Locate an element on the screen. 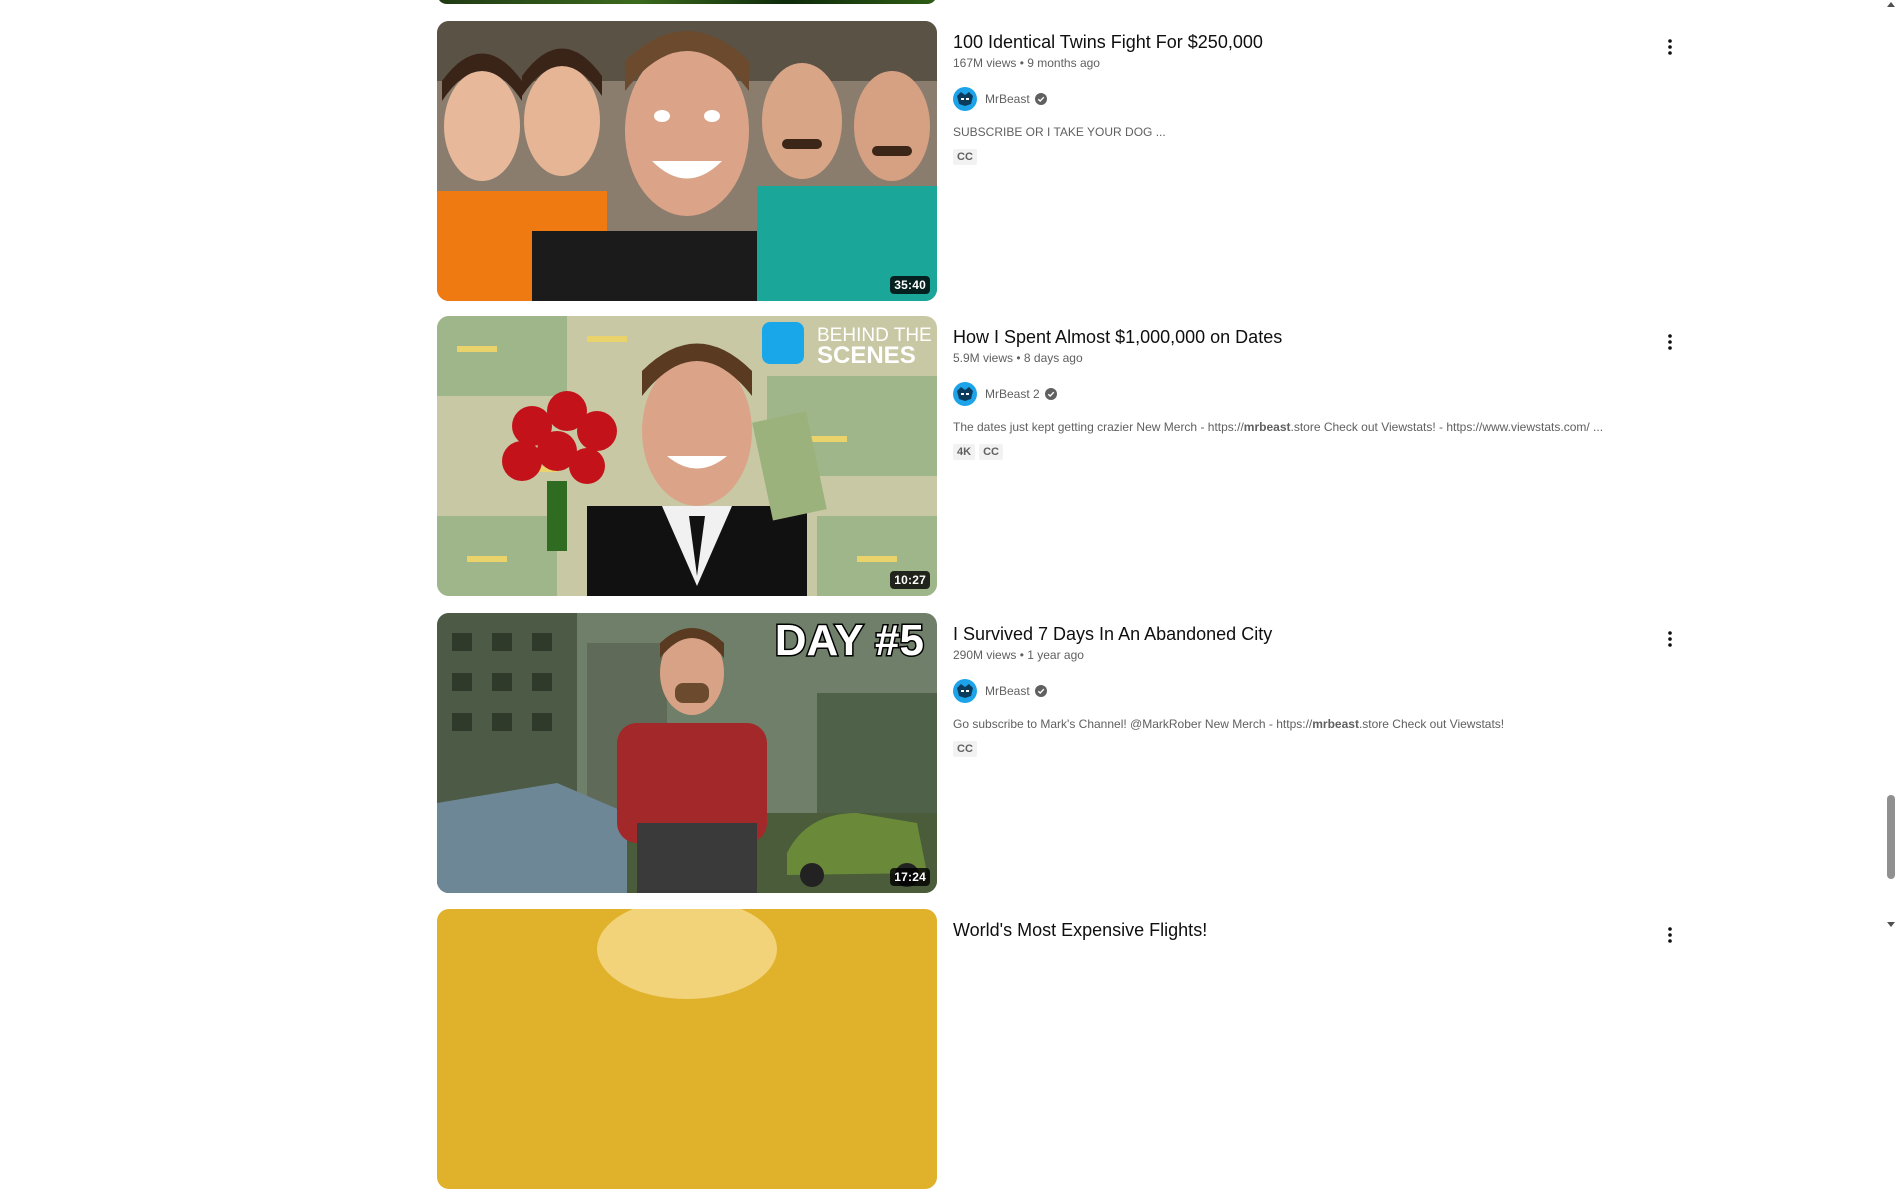 The image size is (1898, 1189). flights-thumbnail-image is located at coordinates (687, 1049).